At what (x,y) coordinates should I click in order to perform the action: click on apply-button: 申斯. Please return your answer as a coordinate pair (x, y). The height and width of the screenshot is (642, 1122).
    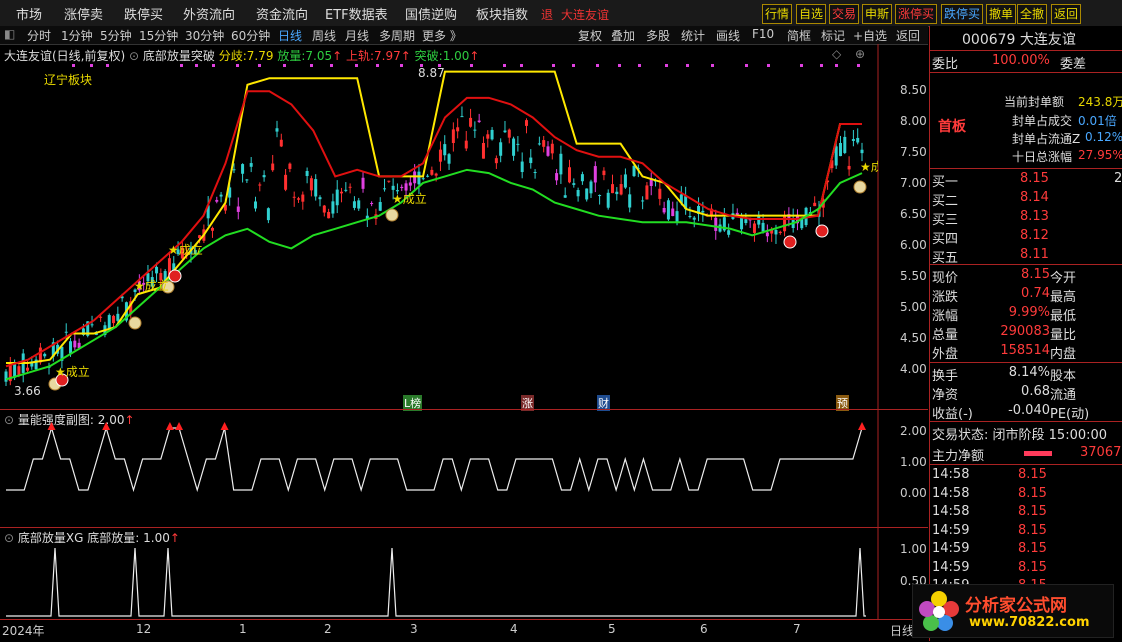
    Looking at the image, I should click on (877, 14).